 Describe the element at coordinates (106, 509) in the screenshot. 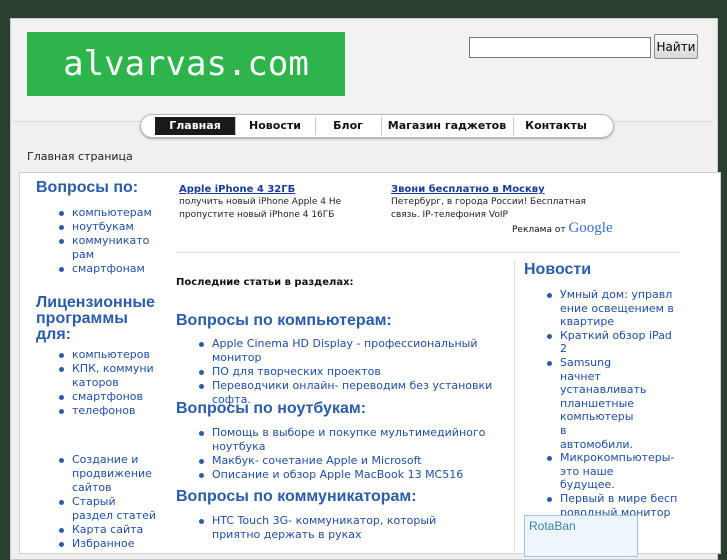

I see `sidebar-item: Старый раздел статей` at that location.